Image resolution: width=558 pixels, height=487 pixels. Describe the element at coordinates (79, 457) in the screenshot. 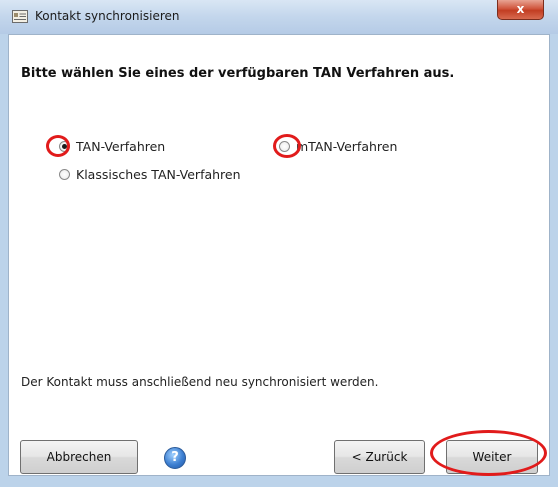

I see `cancel-button: Abbrechen` at that location.